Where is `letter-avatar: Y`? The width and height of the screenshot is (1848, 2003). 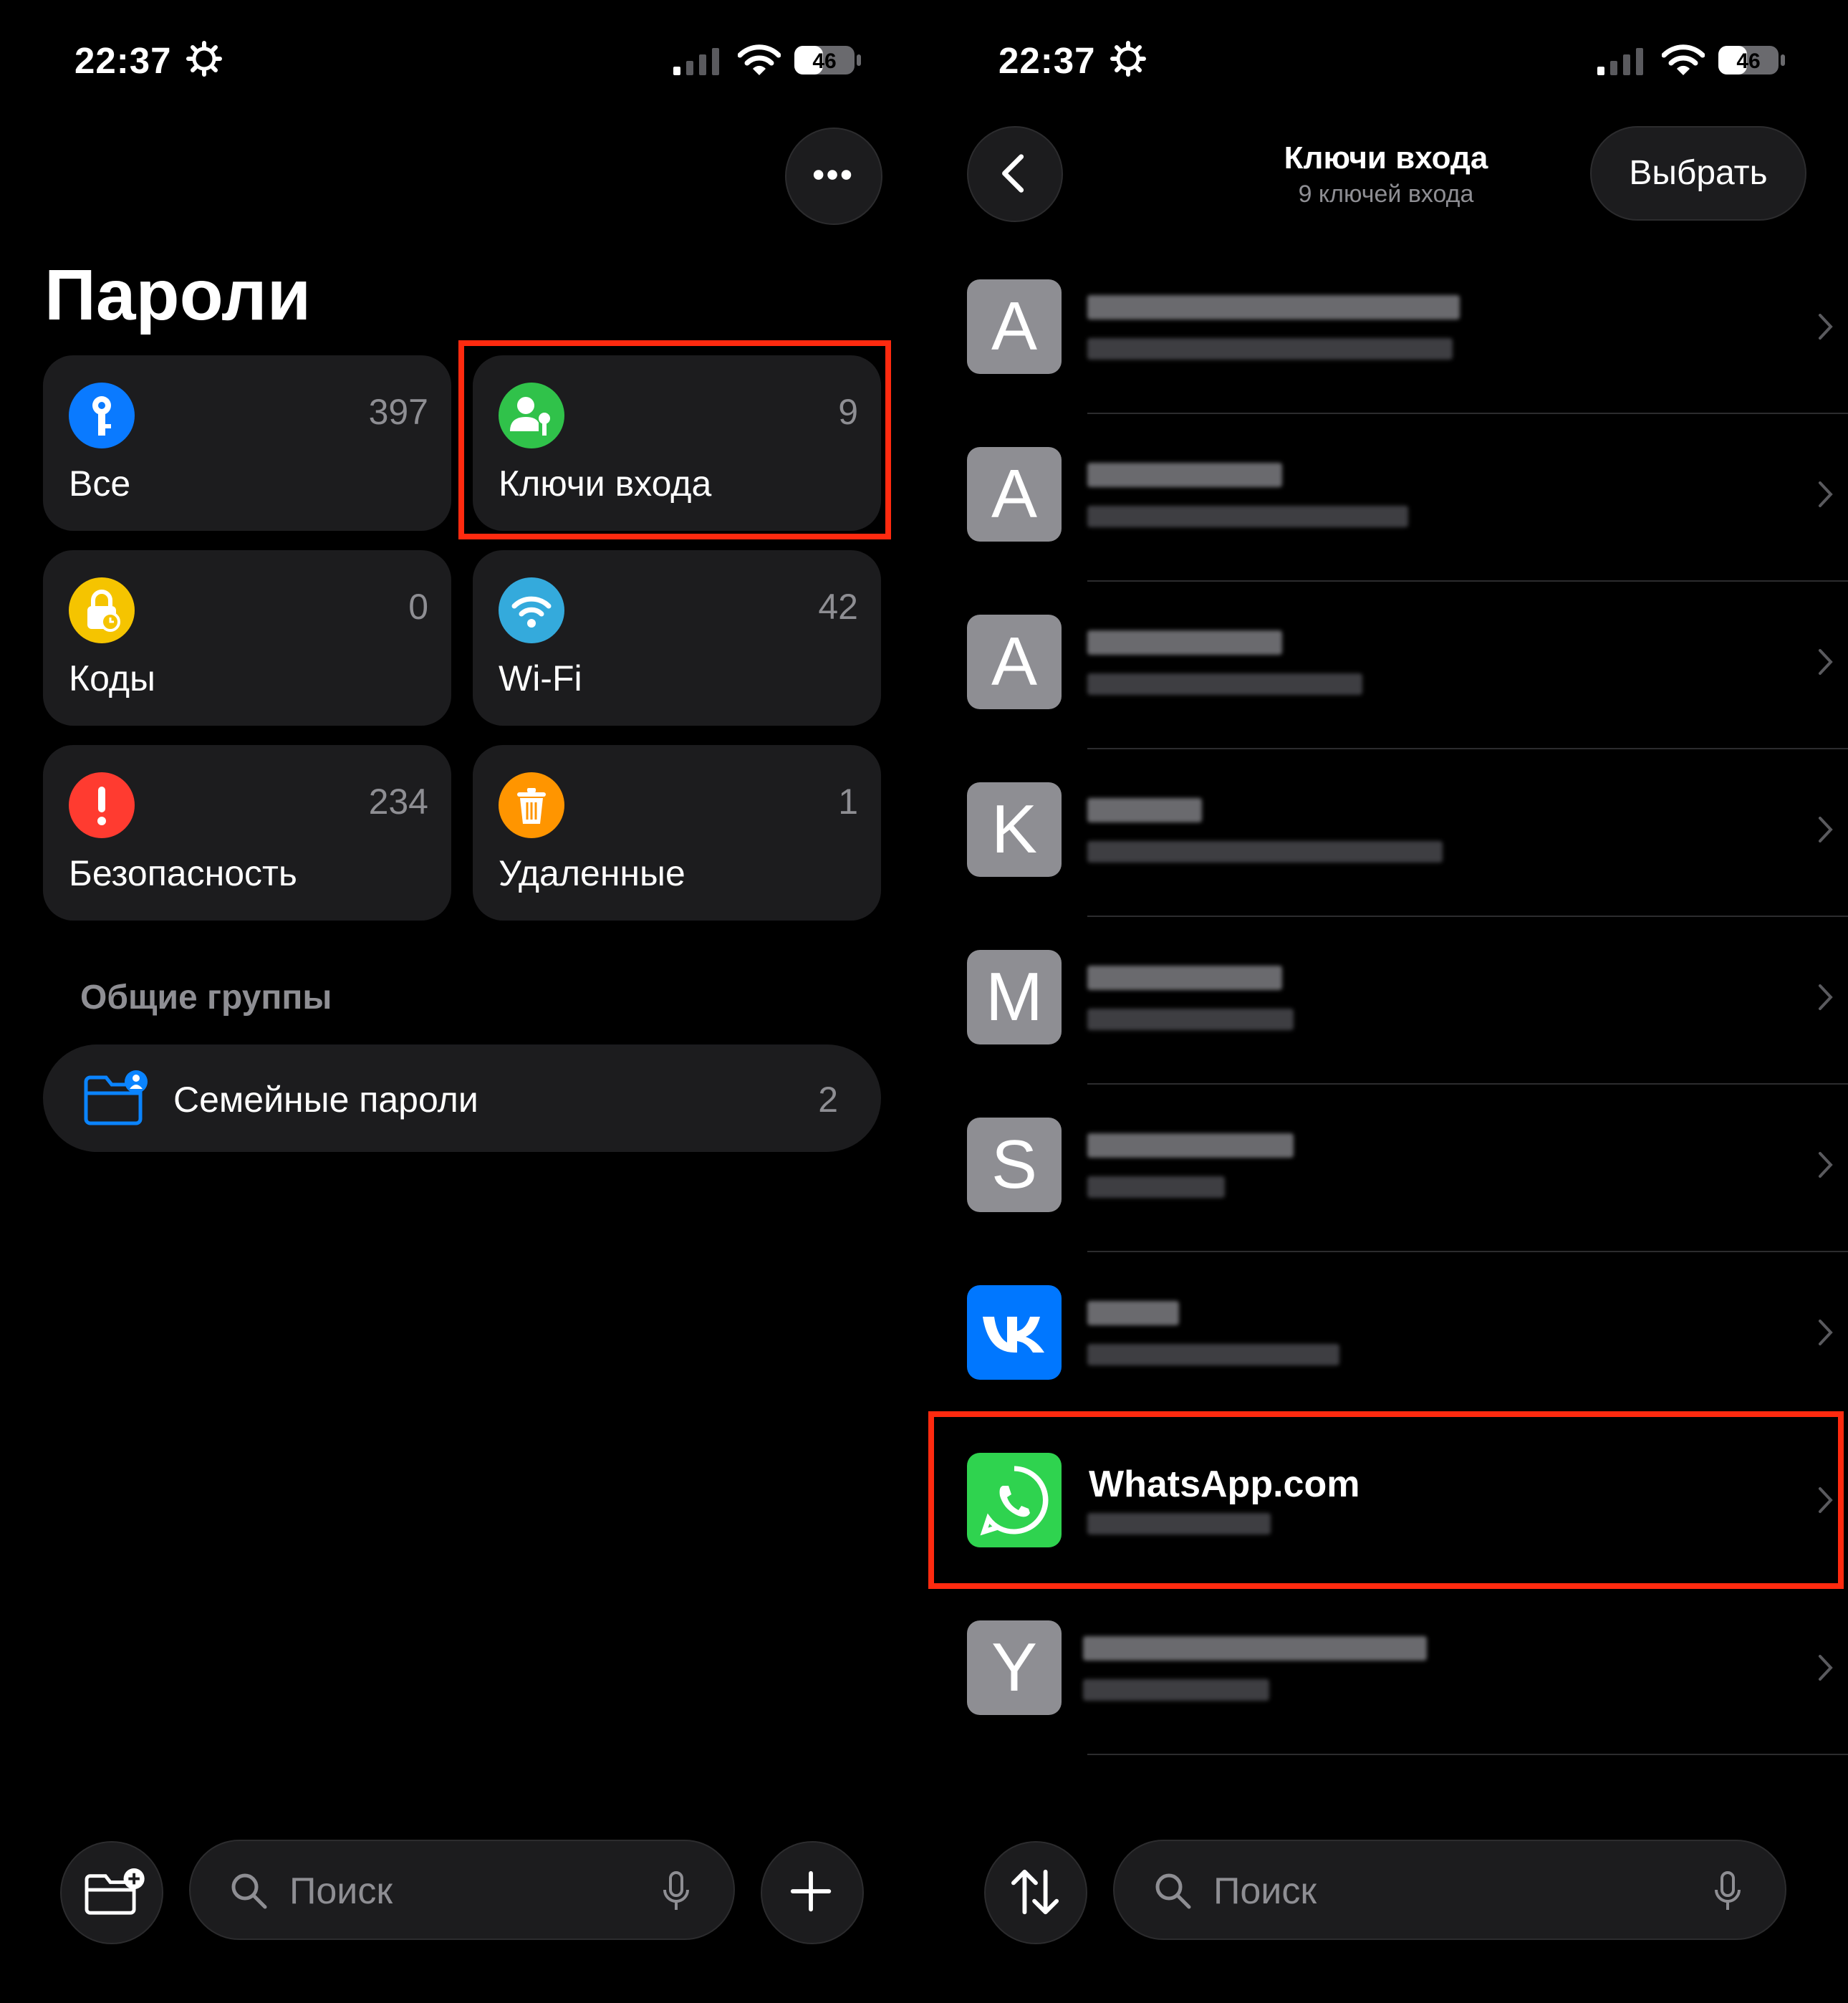
letter-avatar: Y is located at coordinates (1014, 1667).